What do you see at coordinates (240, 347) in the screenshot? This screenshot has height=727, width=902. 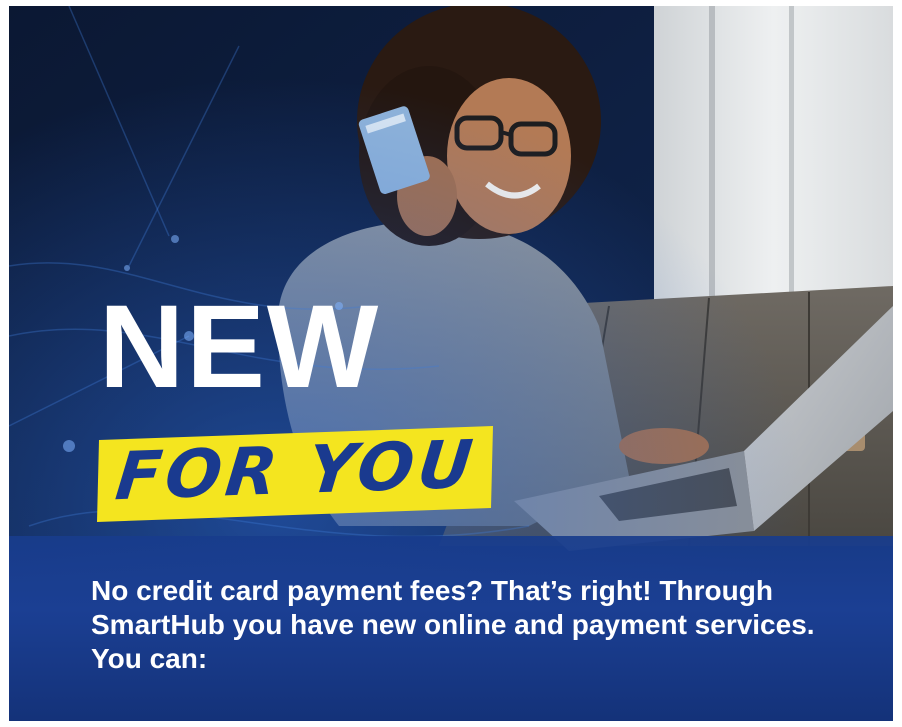 I see `headline-new: NEW` at bounding box center [240, 347].